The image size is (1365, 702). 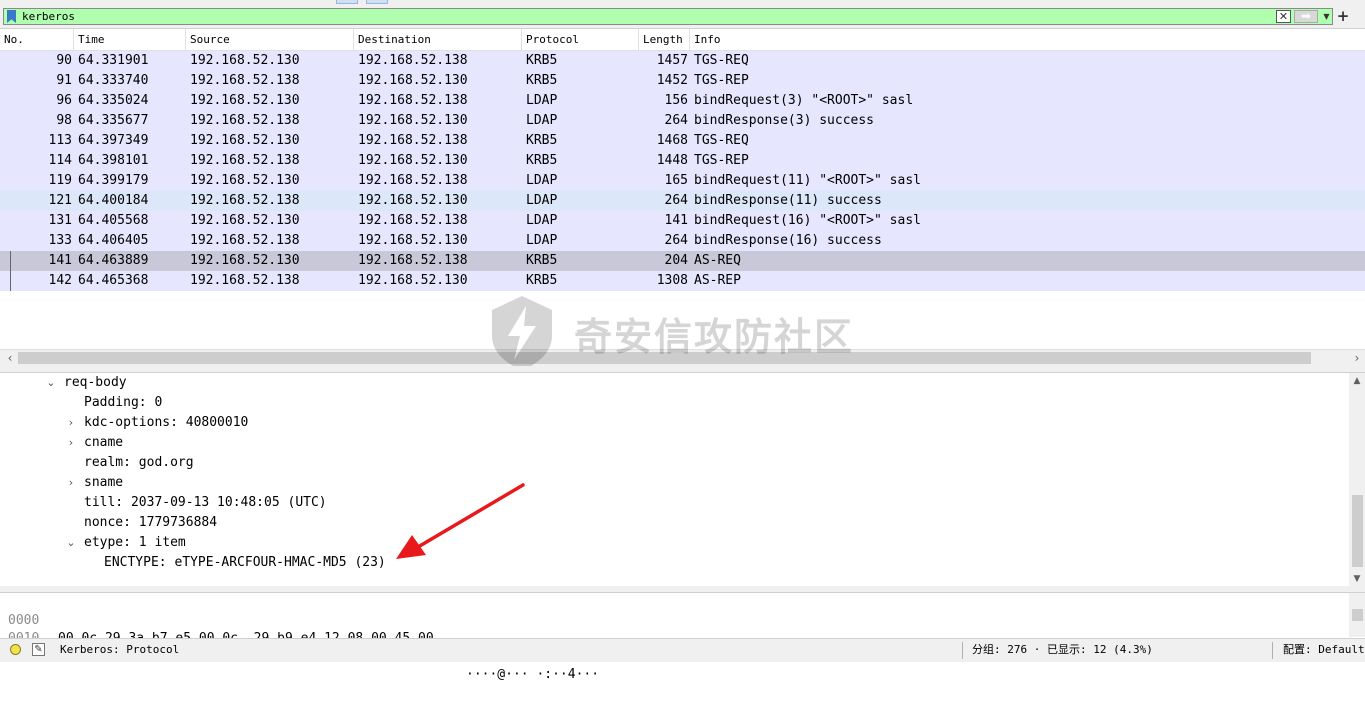 I want to click on packet-info: bindRequest(3) "<ROOT>" sasl, so click(x=804, y=100).